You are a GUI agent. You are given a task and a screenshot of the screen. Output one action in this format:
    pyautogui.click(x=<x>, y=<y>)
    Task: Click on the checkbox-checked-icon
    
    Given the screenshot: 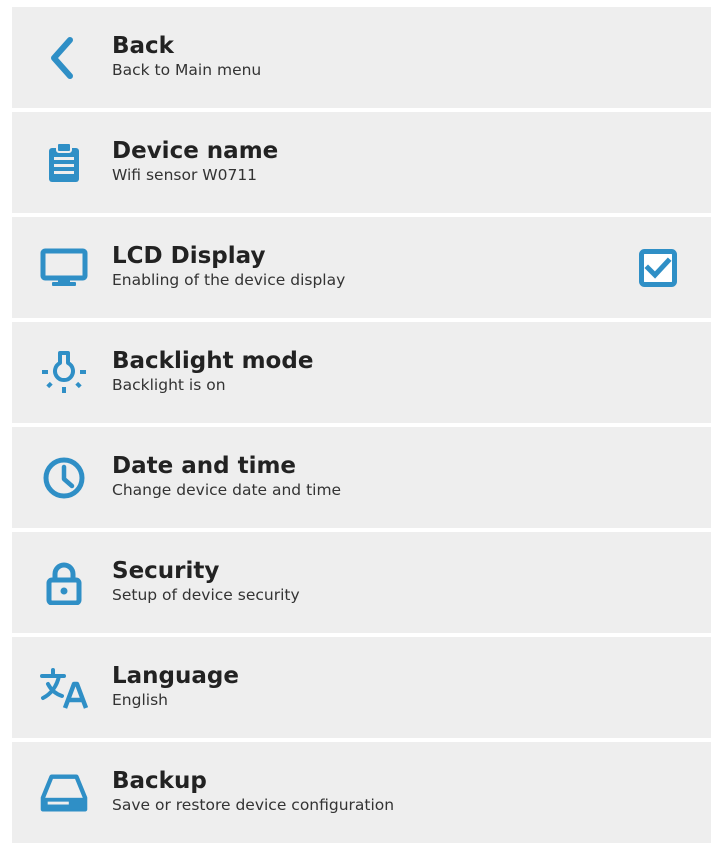 What is the action you would take?
    pyautogui.click(x=658, y=267)
    